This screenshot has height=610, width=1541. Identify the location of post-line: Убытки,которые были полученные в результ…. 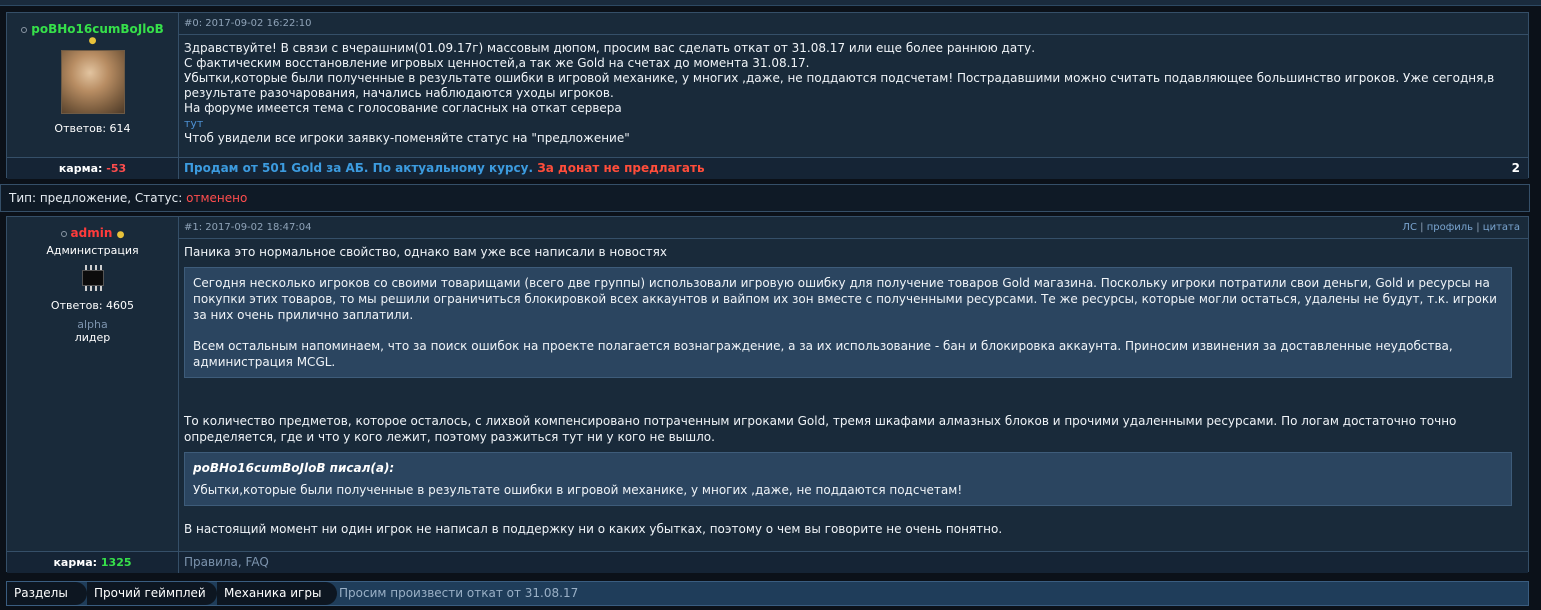
(839, 78).